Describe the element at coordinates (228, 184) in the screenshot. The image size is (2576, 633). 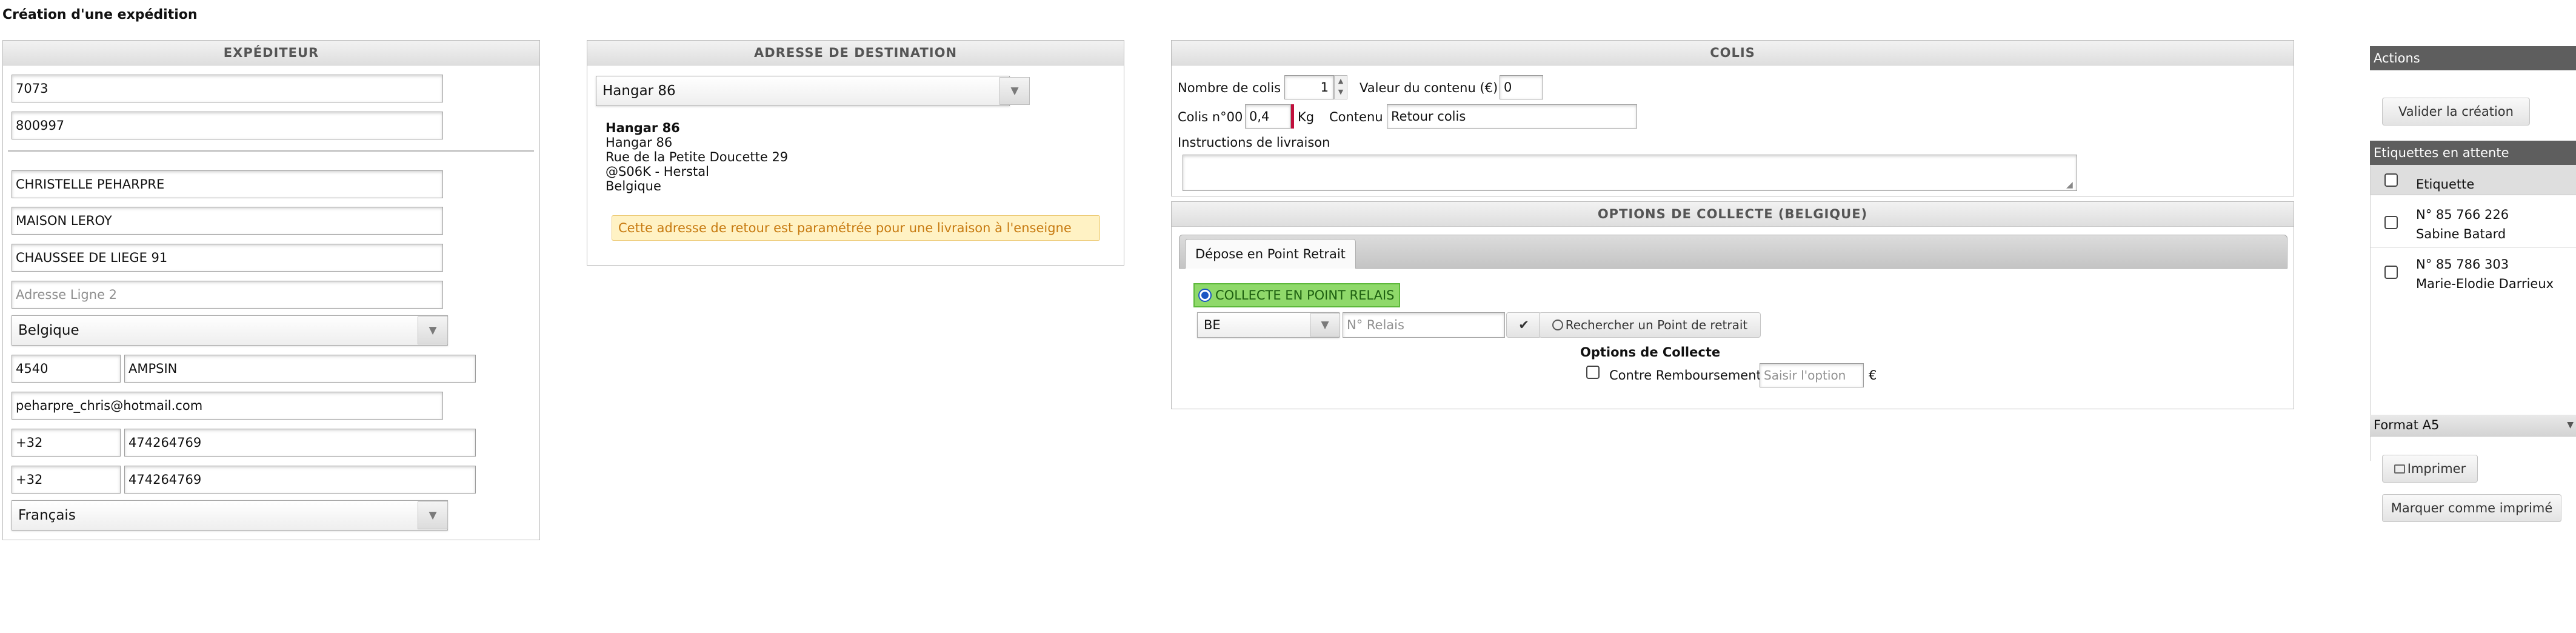
I see `sender-name-field` at that location.